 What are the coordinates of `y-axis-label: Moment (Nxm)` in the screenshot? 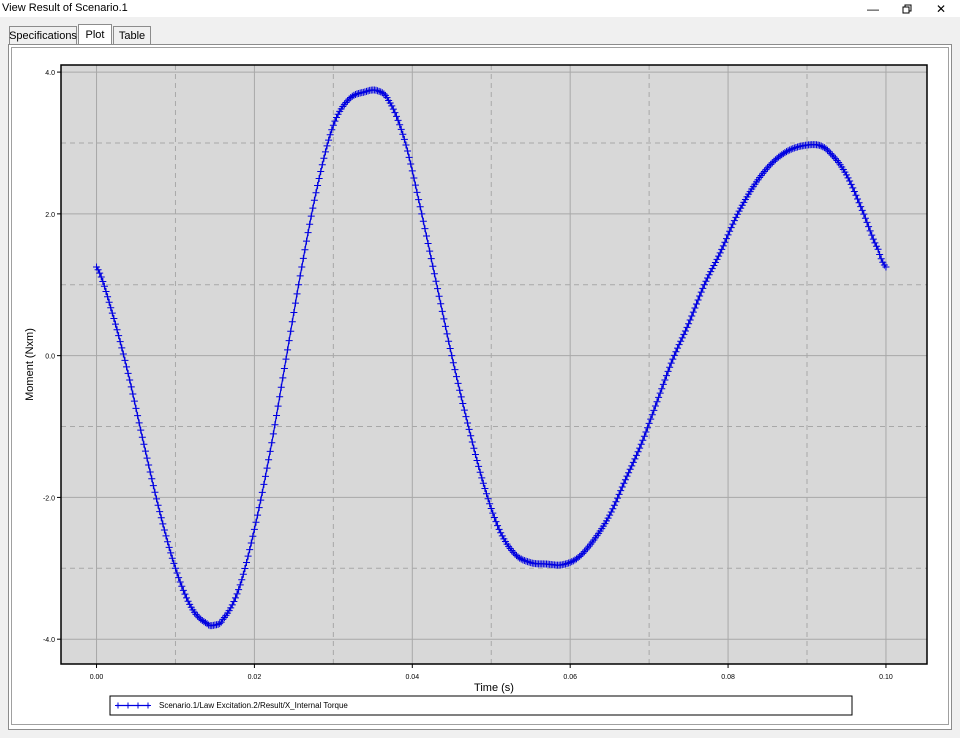 It's located at (30, 364).